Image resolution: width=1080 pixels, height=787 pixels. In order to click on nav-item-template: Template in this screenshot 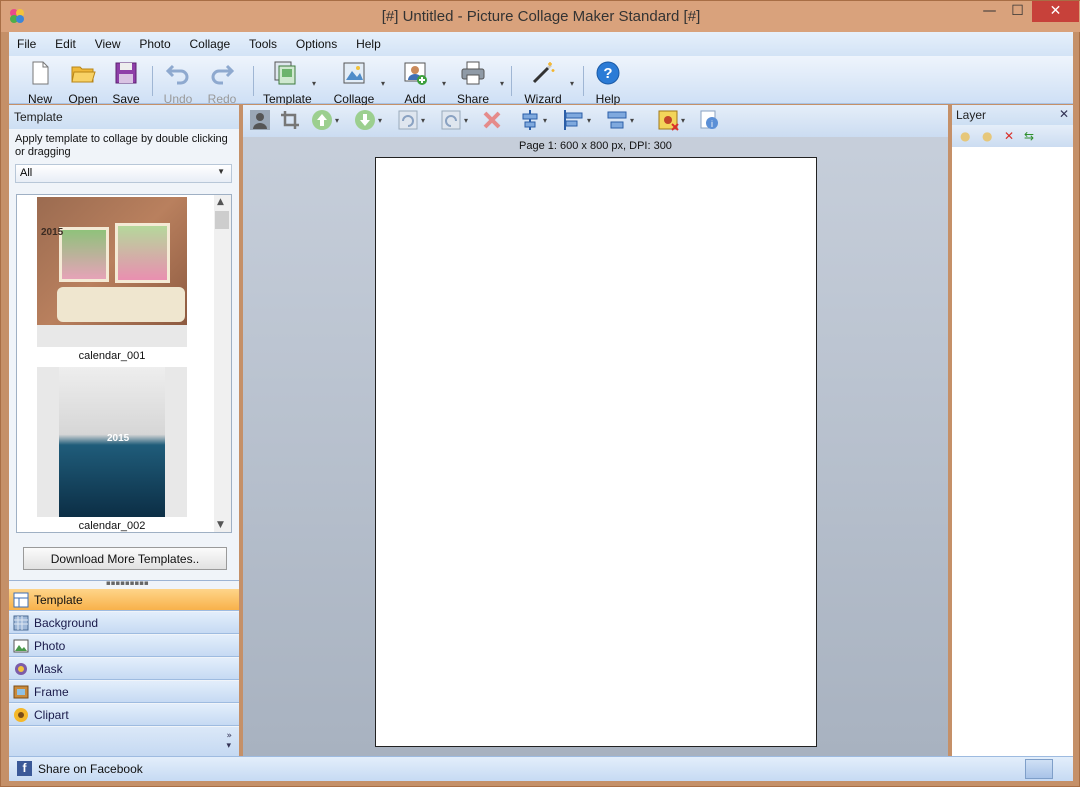, I will do `click(124, 600)`.